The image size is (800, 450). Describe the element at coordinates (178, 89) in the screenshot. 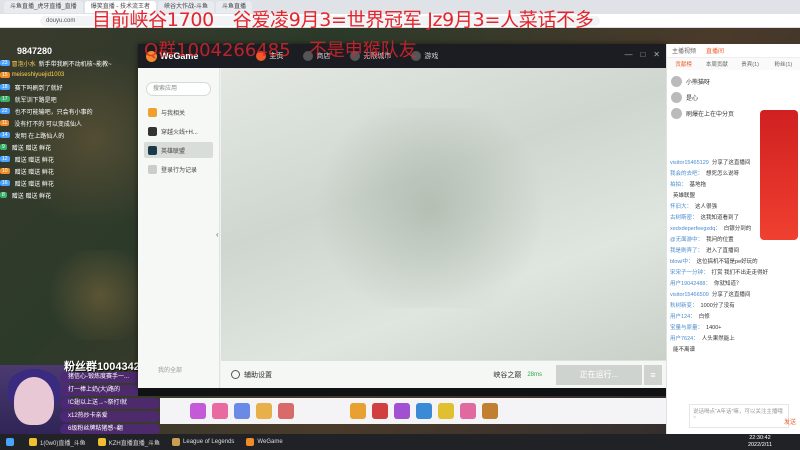

I see `app-search-input: 搜索应用` at that location.